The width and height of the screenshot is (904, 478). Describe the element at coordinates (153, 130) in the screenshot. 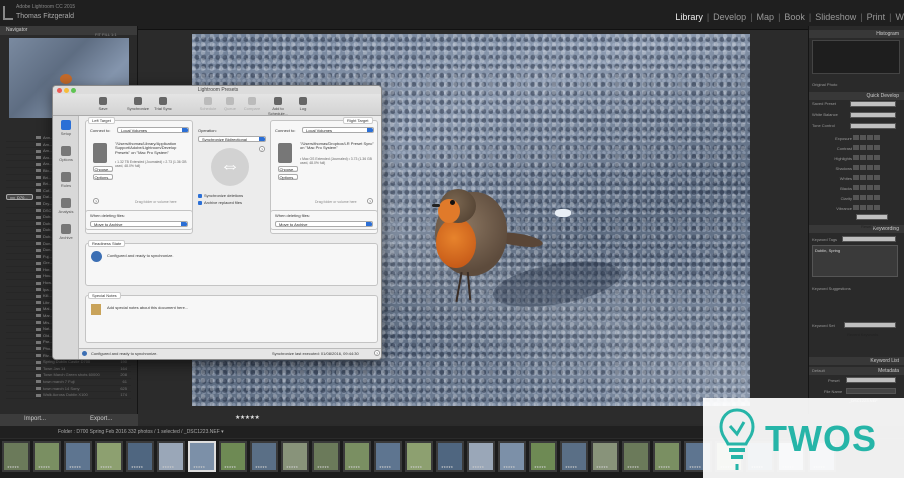

I see `left-connect-select: Local Volumes` at that location.